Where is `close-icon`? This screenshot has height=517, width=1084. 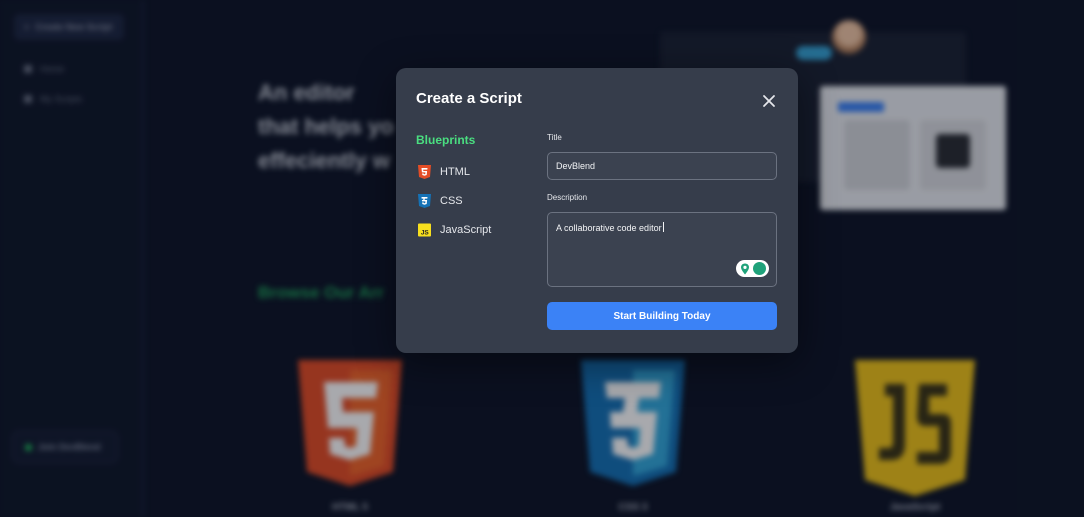 close-icon is located at coordinates (769, 101).